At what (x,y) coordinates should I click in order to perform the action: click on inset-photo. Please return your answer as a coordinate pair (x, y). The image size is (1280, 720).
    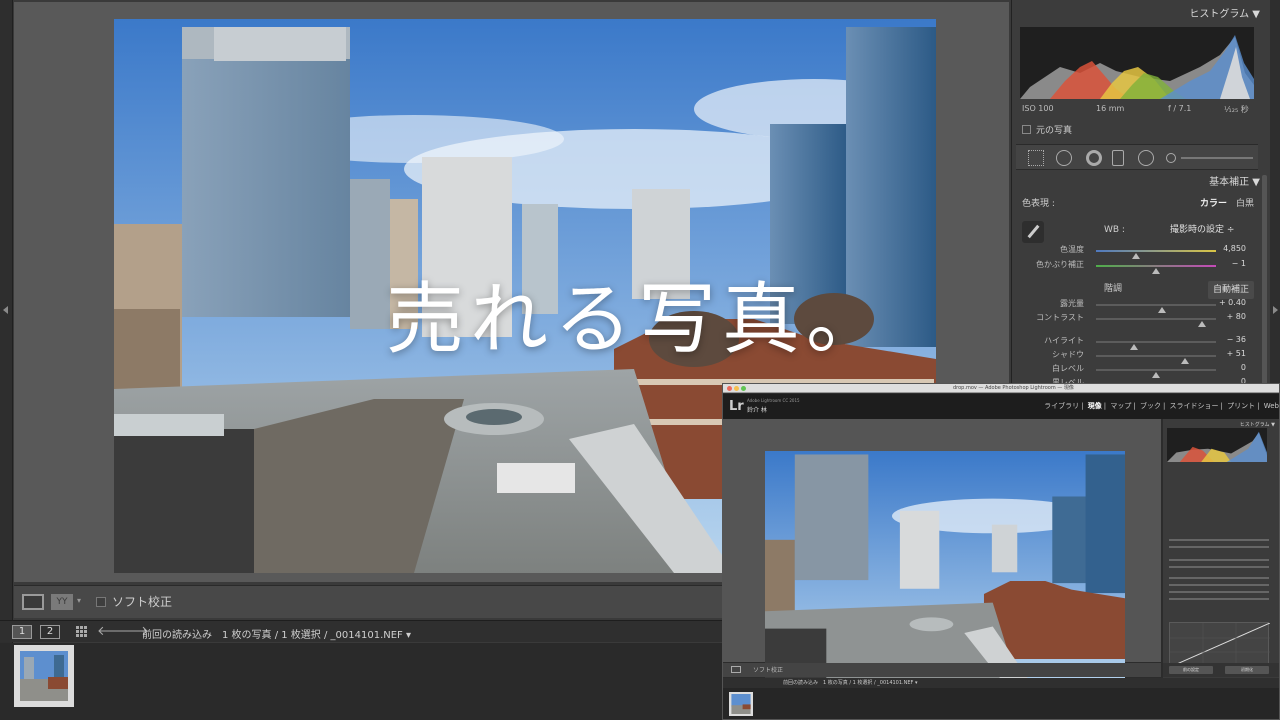
    Looking at the image, I should click on (945, 571).